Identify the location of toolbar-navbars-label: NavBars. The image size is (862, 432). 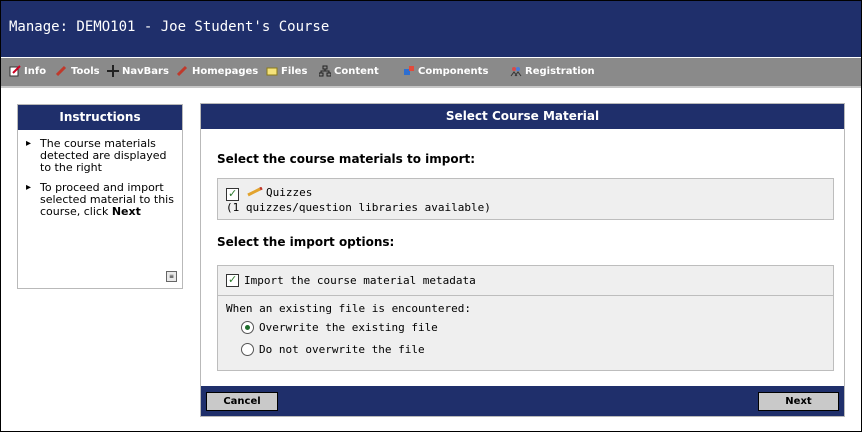
(145, 71).